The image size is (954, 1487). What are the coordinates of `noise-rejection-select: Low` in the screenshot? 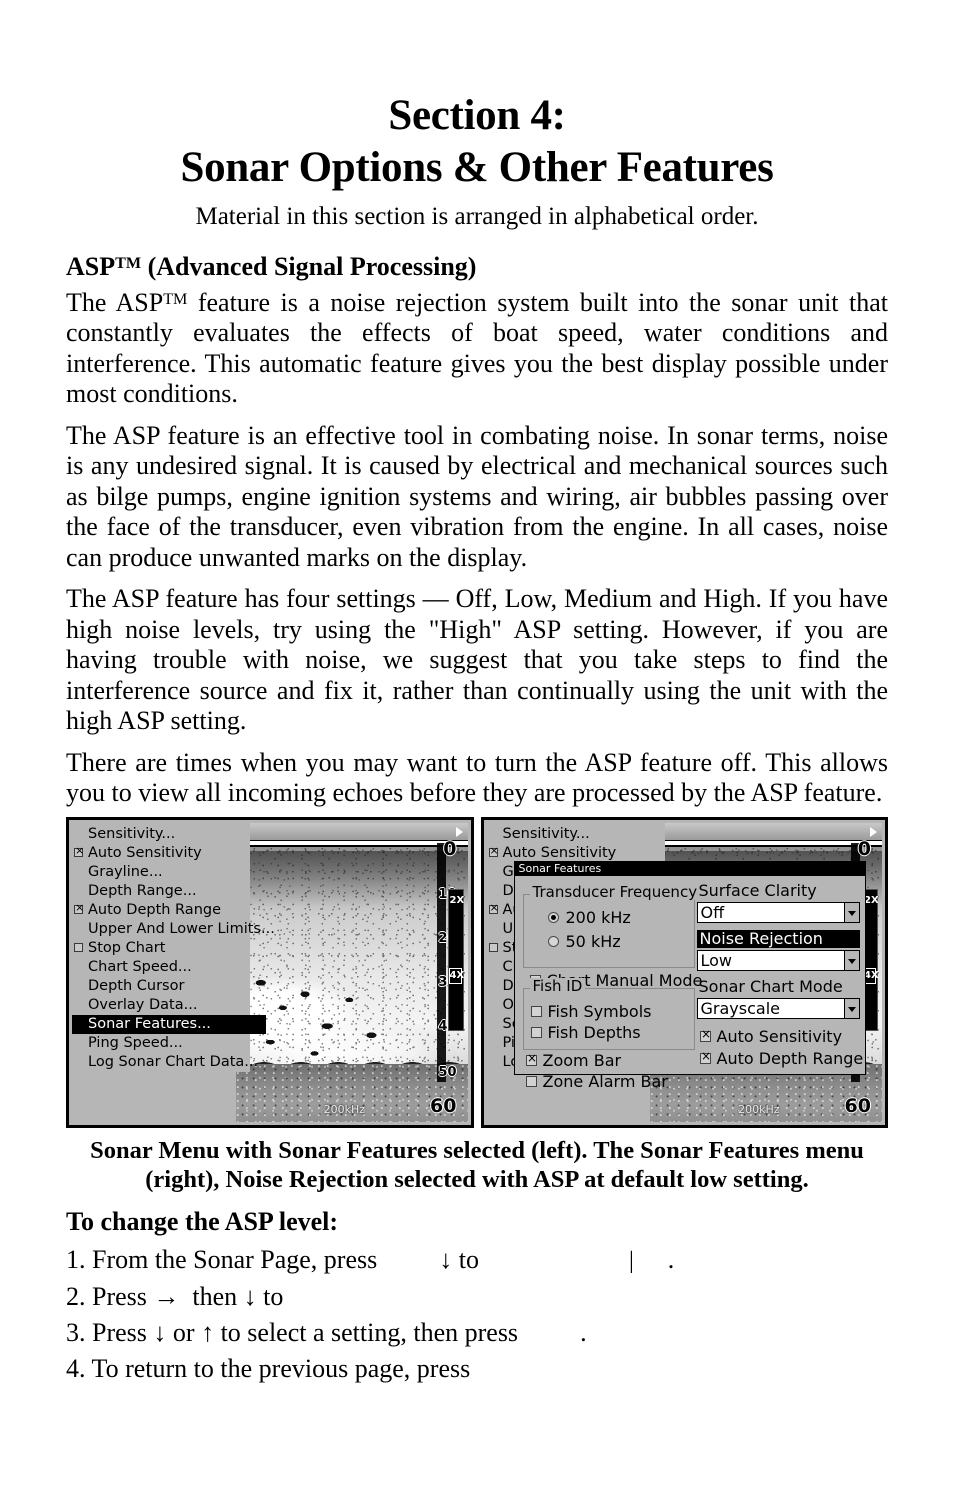 It's located at (778, 960).